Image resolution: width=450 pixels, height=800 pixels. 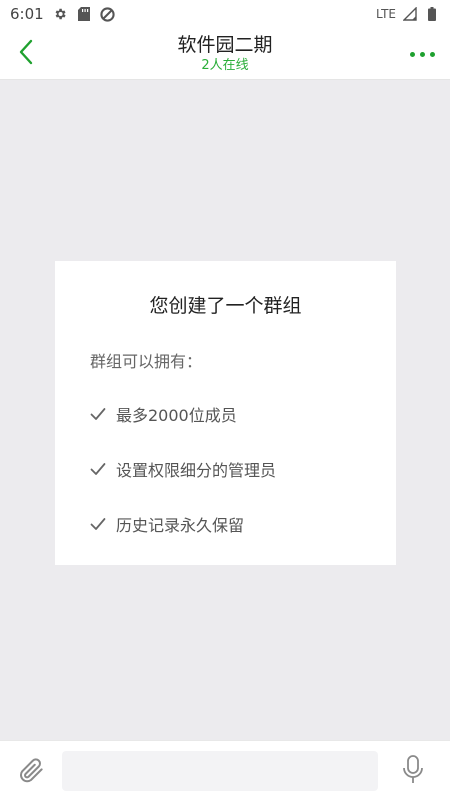 What do you see at coordinates (108, 14) in the screenshot?
I see `sync-icon` at bounding box center [108, 14].